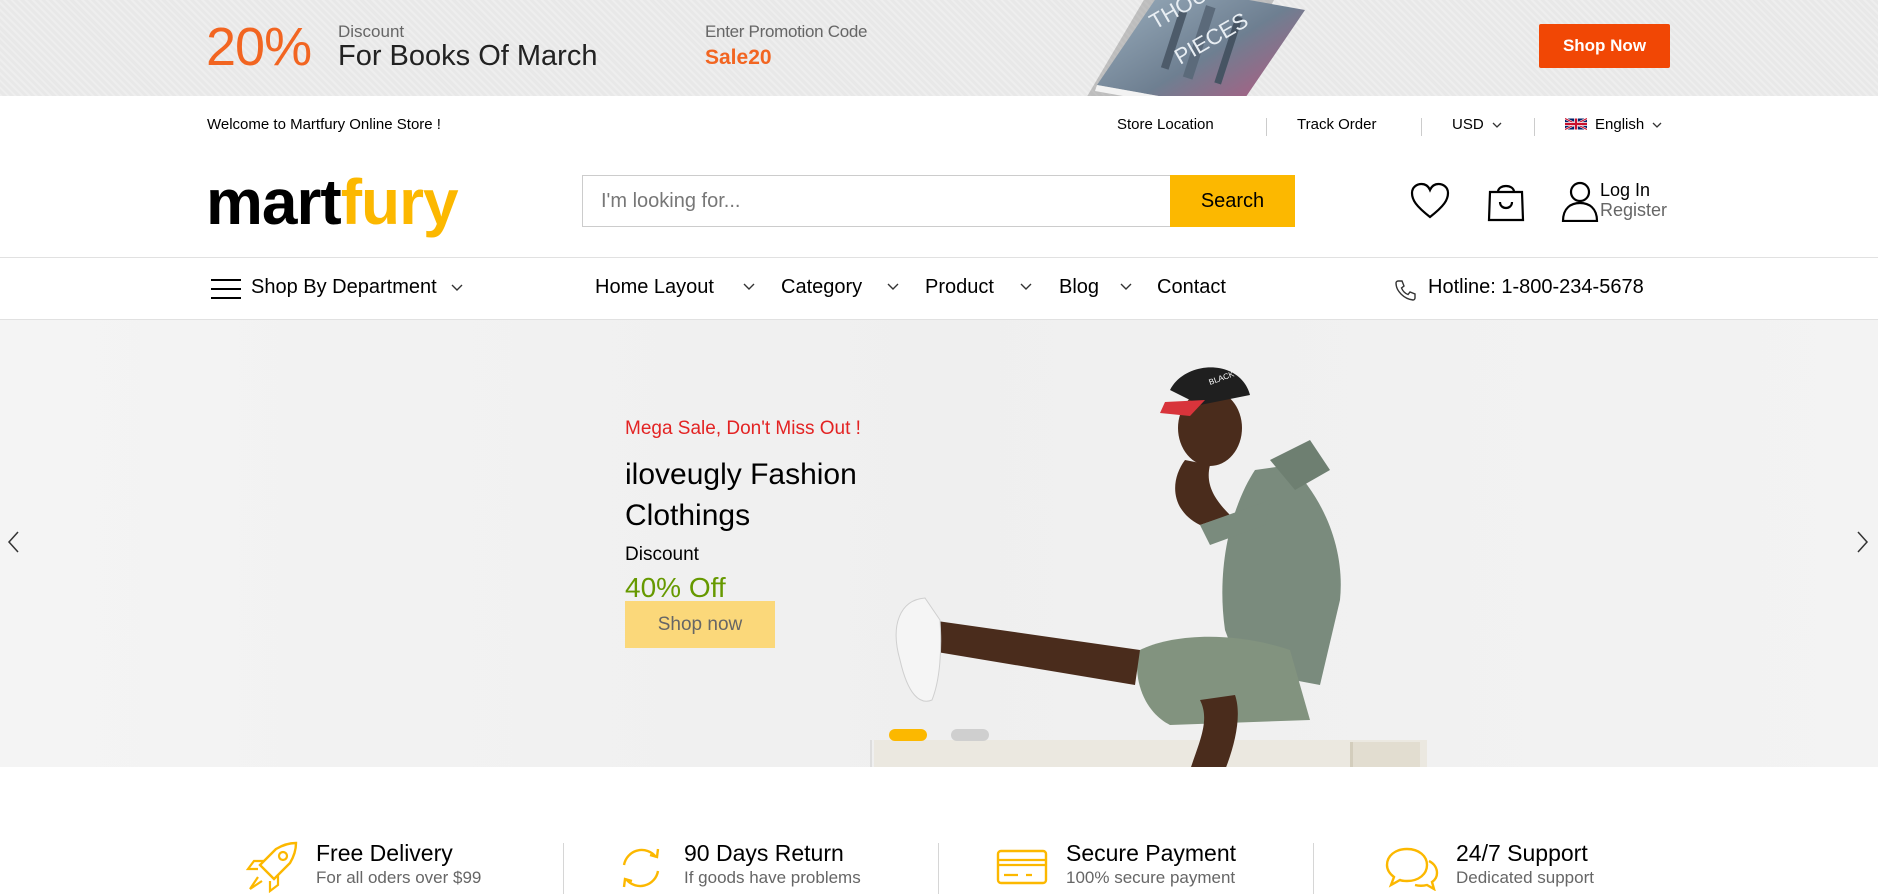  Describe the element at coordinates (371, 31) in the screenshot. I see `promo-discount-label: Discount` at that location.